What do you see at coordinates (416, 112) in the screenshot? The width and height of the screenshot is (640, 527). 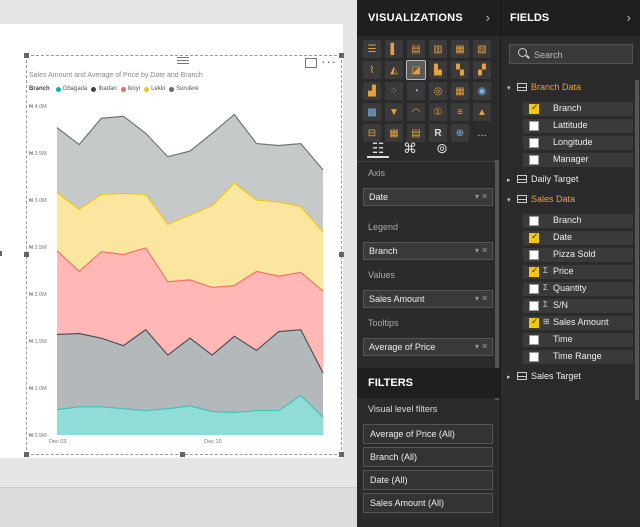 I see `gauge-icon: ◠` at bounding box center [416, 112].